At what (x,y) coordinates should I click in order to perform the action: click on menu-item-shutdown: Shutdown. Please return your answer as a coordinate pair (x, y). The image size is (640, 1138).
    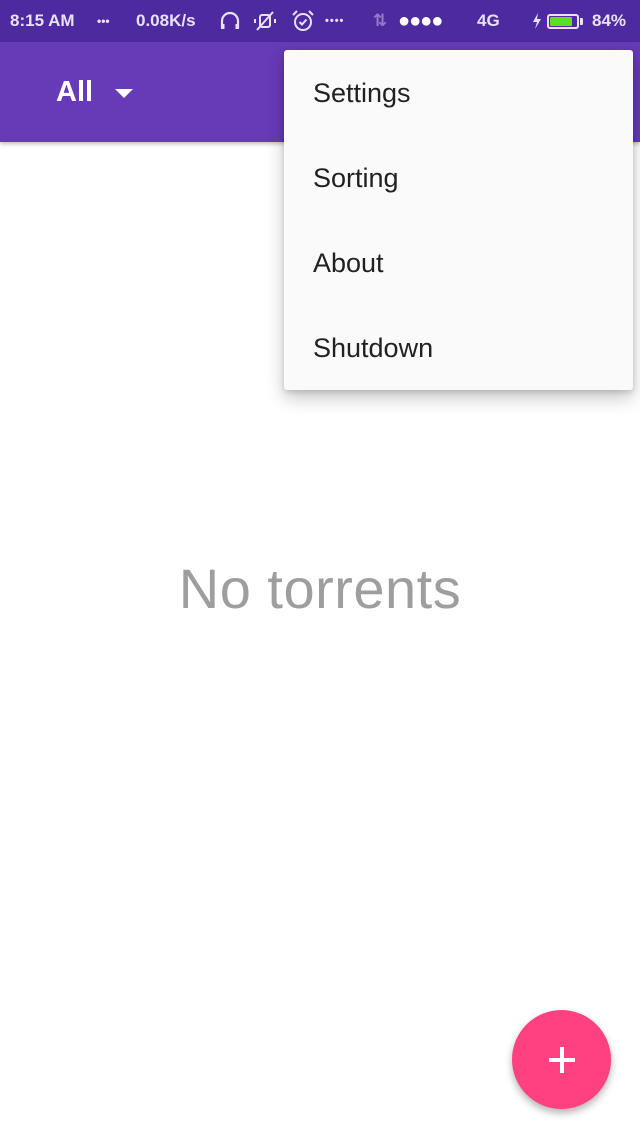
    Looking at the image, I should click on (458, 347).